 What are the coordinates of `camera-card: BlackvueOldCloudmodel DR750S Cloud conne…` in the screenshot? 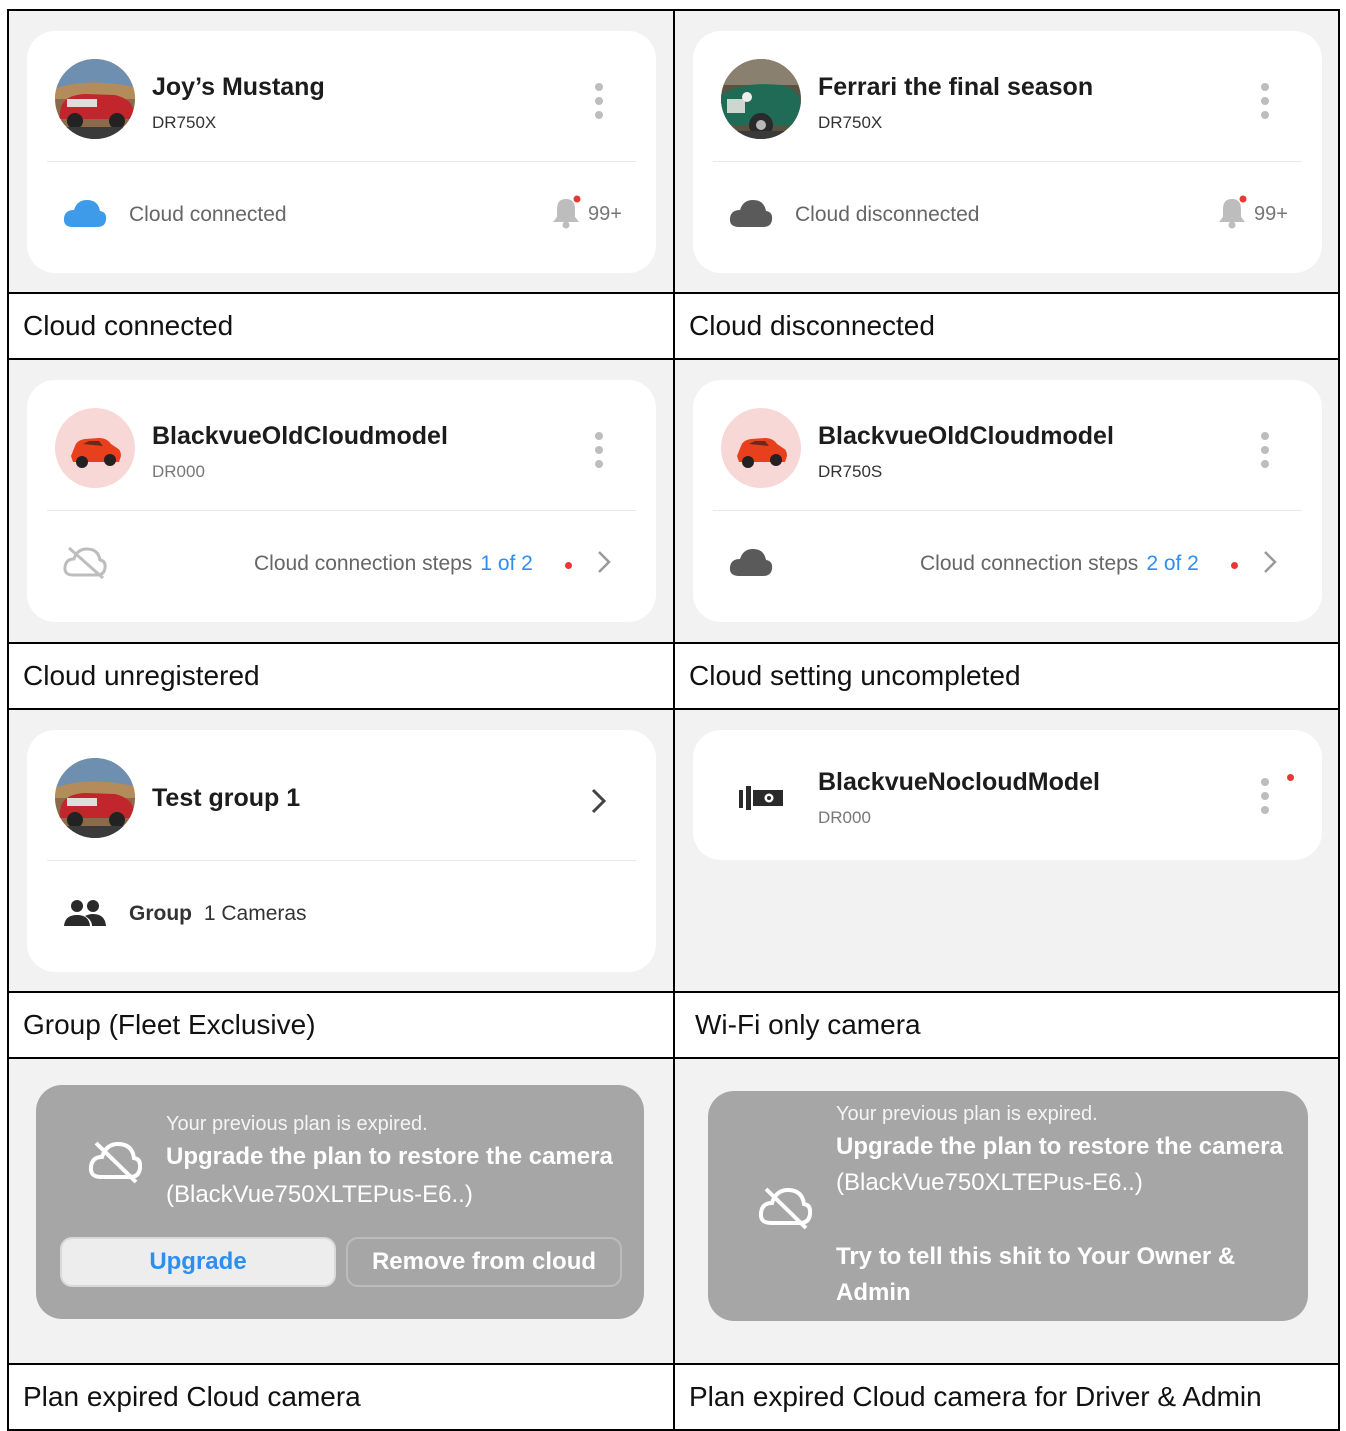 It's located at (1007, 501).